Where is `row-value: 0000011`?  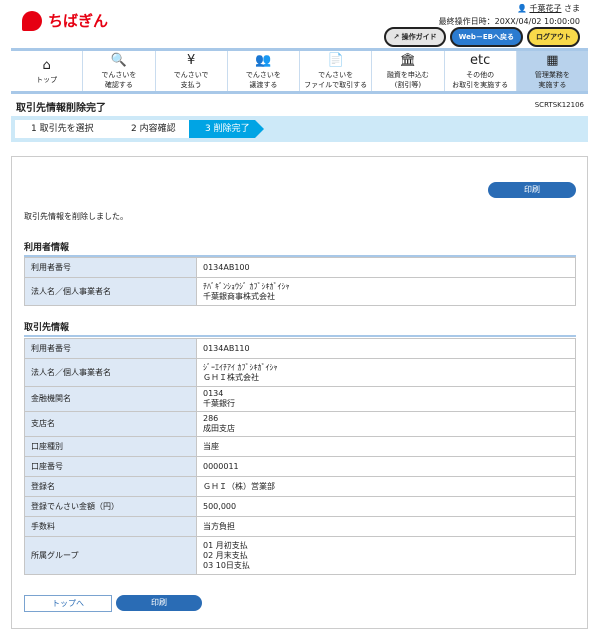
row-value: 0000011 is located at coordinates (386, 466).